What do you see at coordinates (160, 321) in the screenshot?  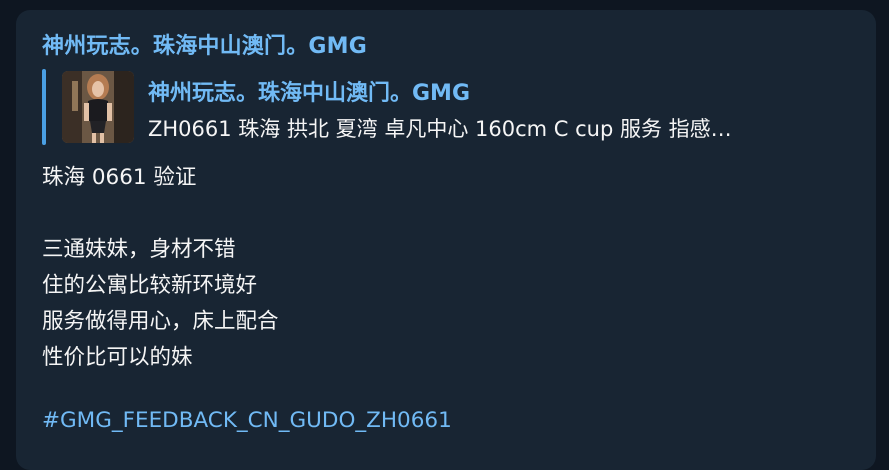 I see `body-line: 服务做得用心，床上配合` at bounding box center [160, 321].